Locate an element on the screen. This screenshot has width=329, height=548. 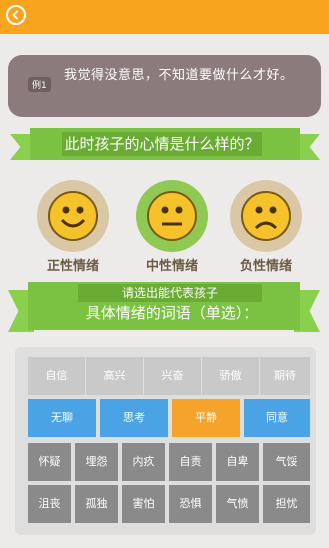
question-ribbon-mood: 此时孩子的心情是什么样的？ is located at coordinates (164, 146).